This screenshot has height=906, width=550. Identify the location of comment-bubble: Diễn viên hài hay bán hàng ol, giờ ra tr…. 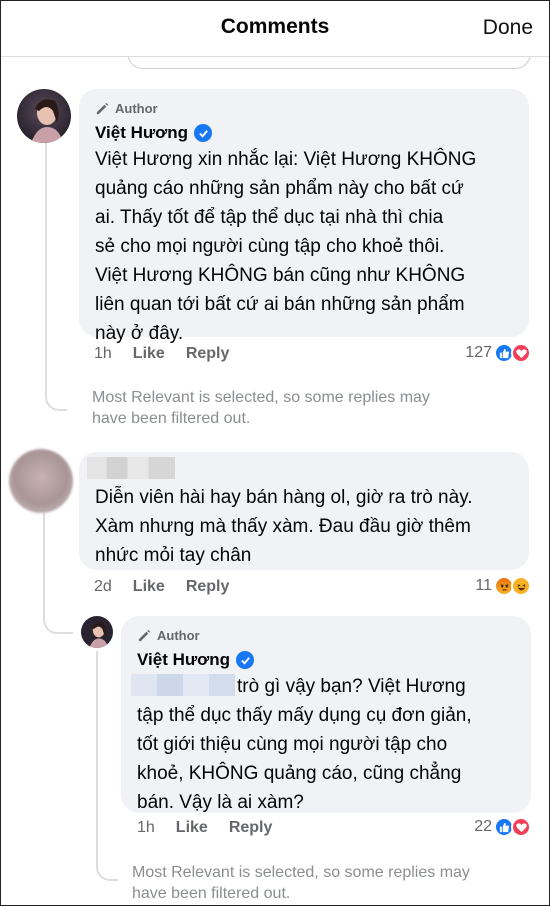
(304, 511).